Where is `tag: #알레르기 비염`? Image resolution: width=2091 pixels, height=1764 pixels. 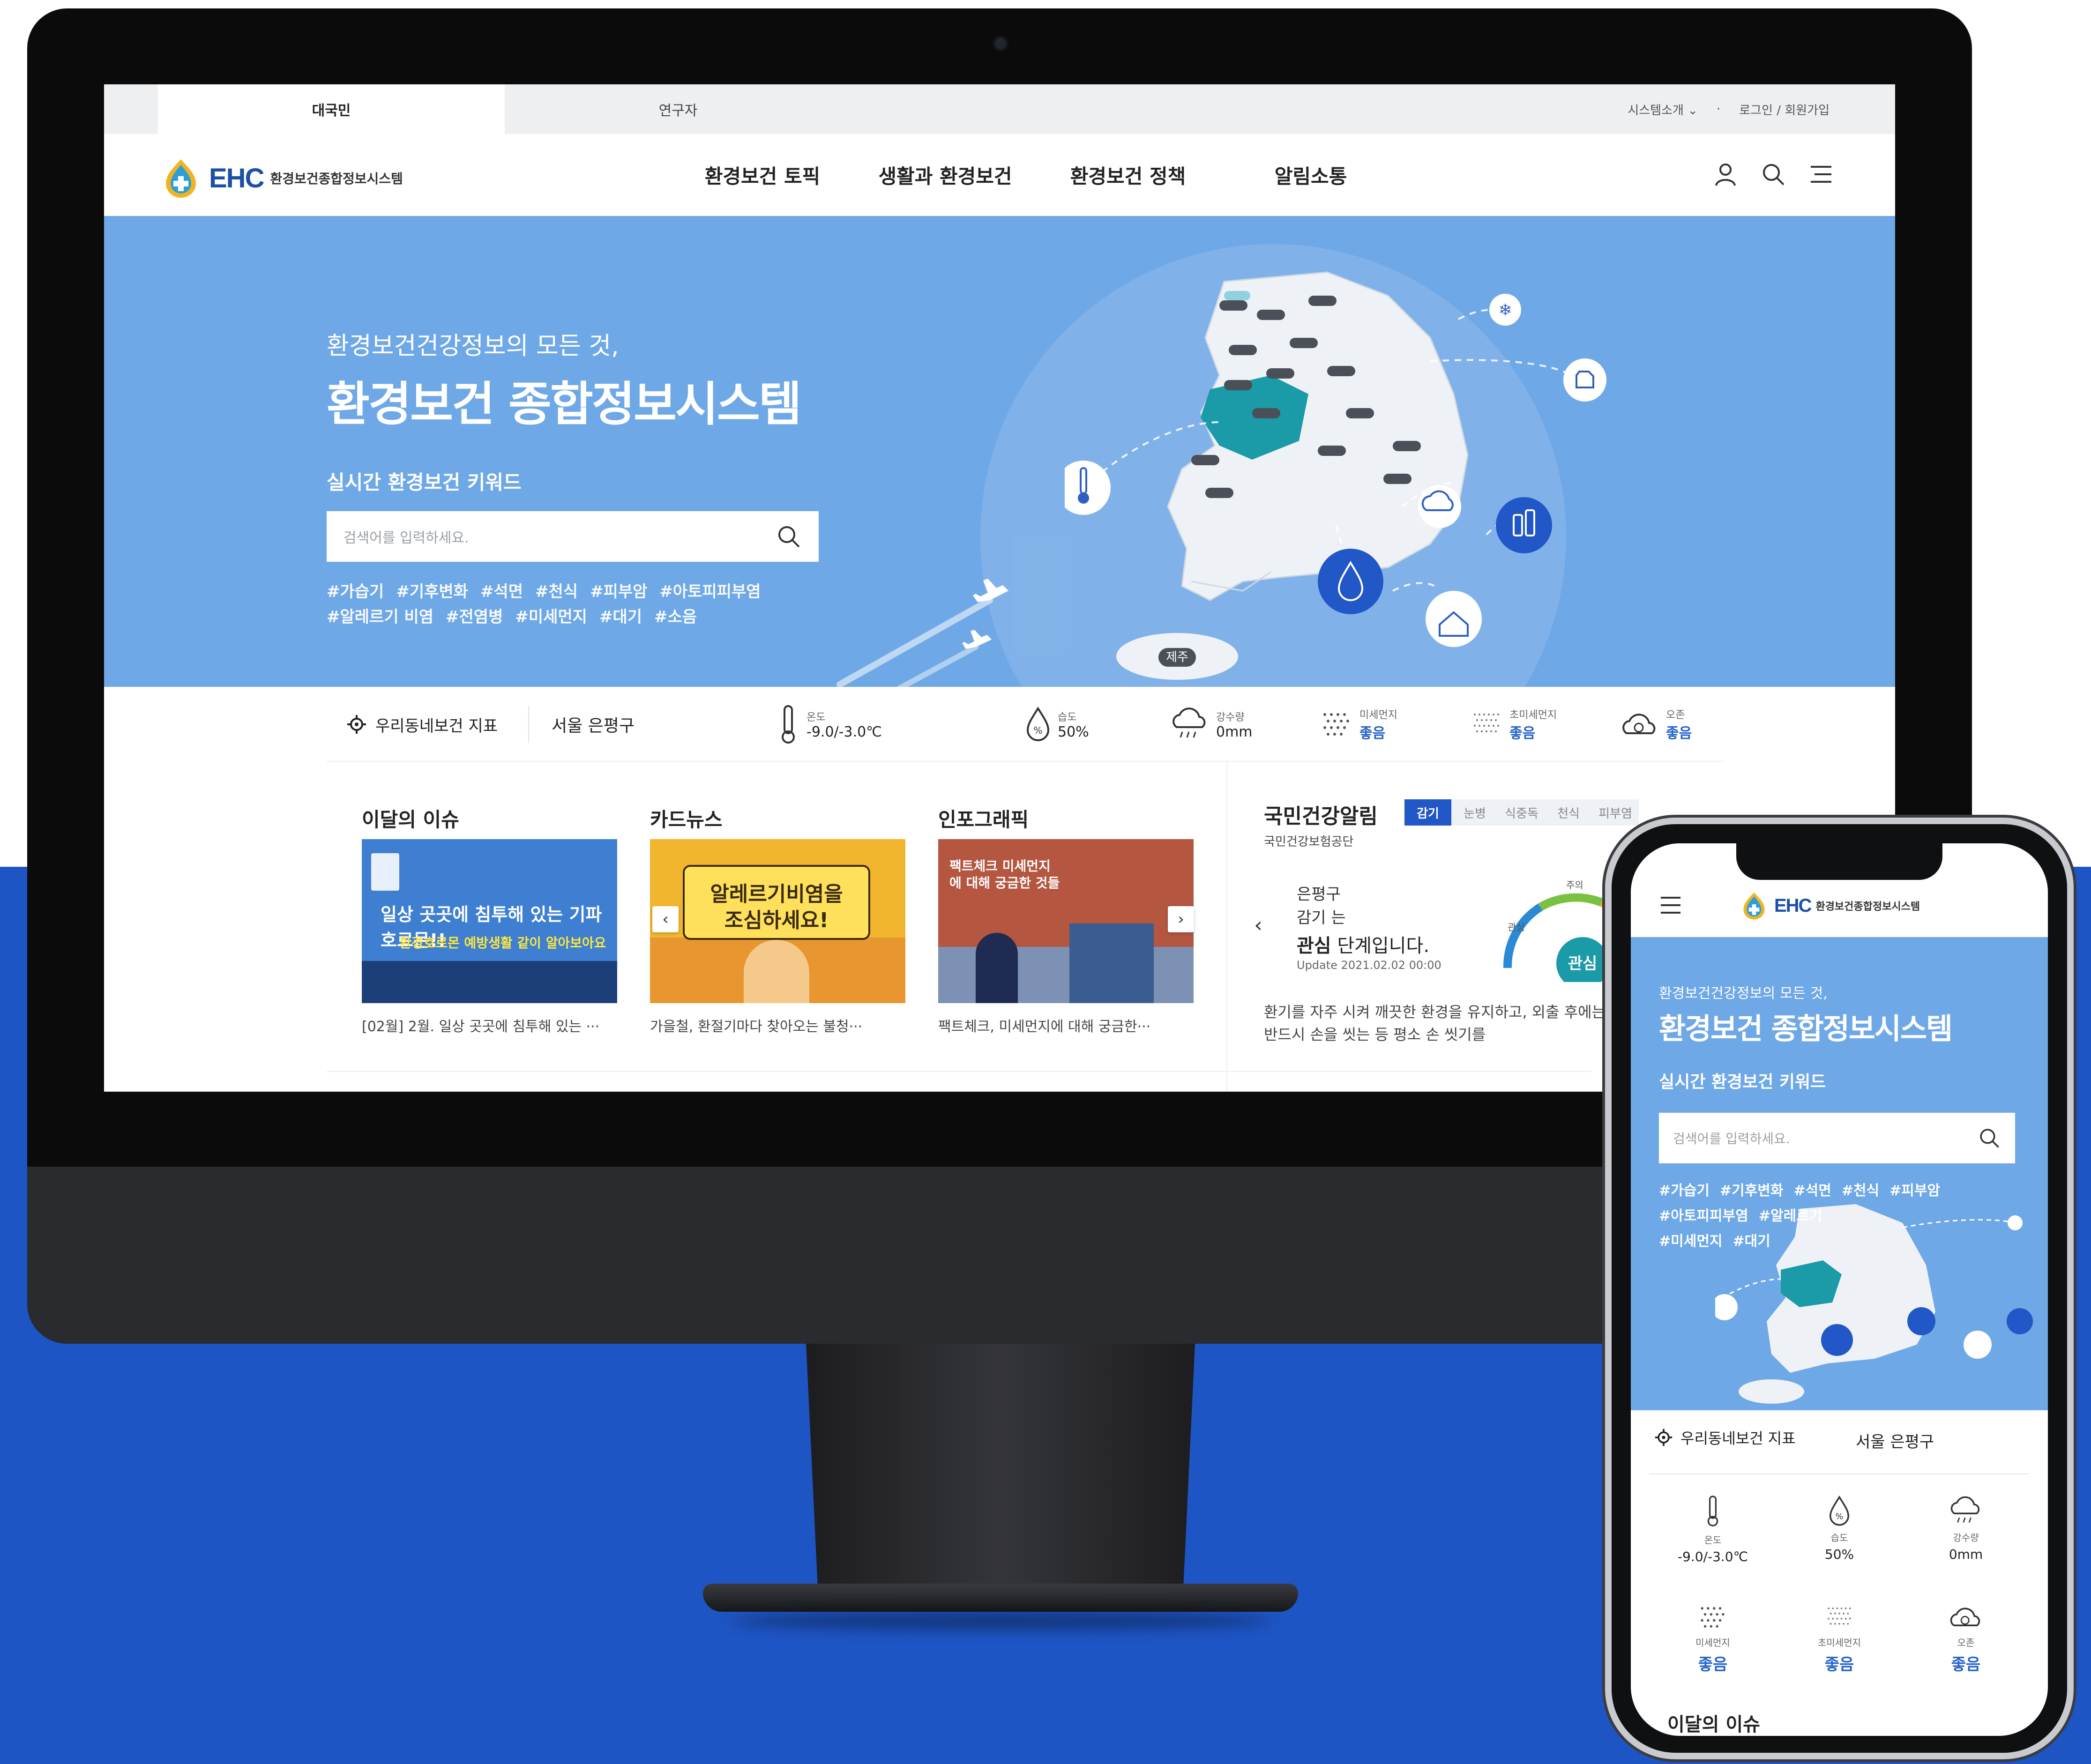 tag: #알레르기 비염 is located at coordinates (380, 617).